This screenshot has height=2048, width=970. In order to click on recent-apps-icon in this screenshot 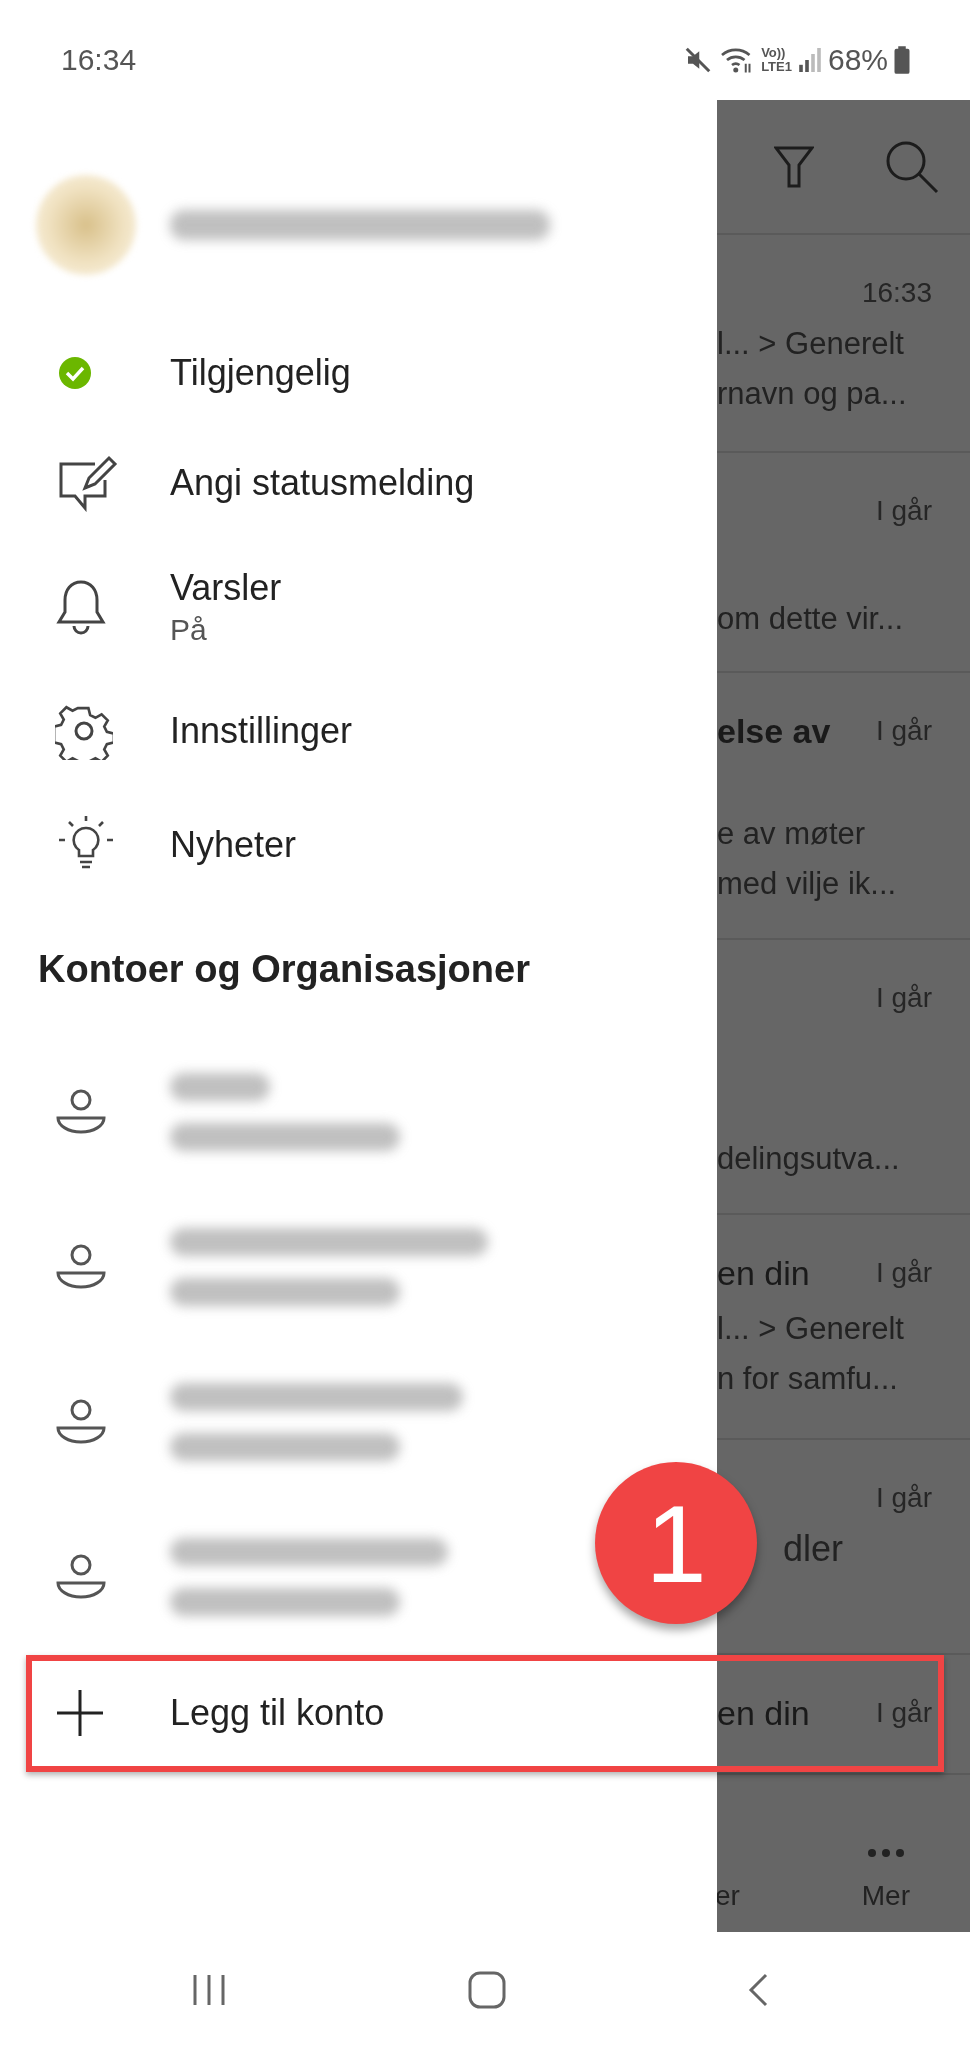, I will do `click(209, 1990)`.